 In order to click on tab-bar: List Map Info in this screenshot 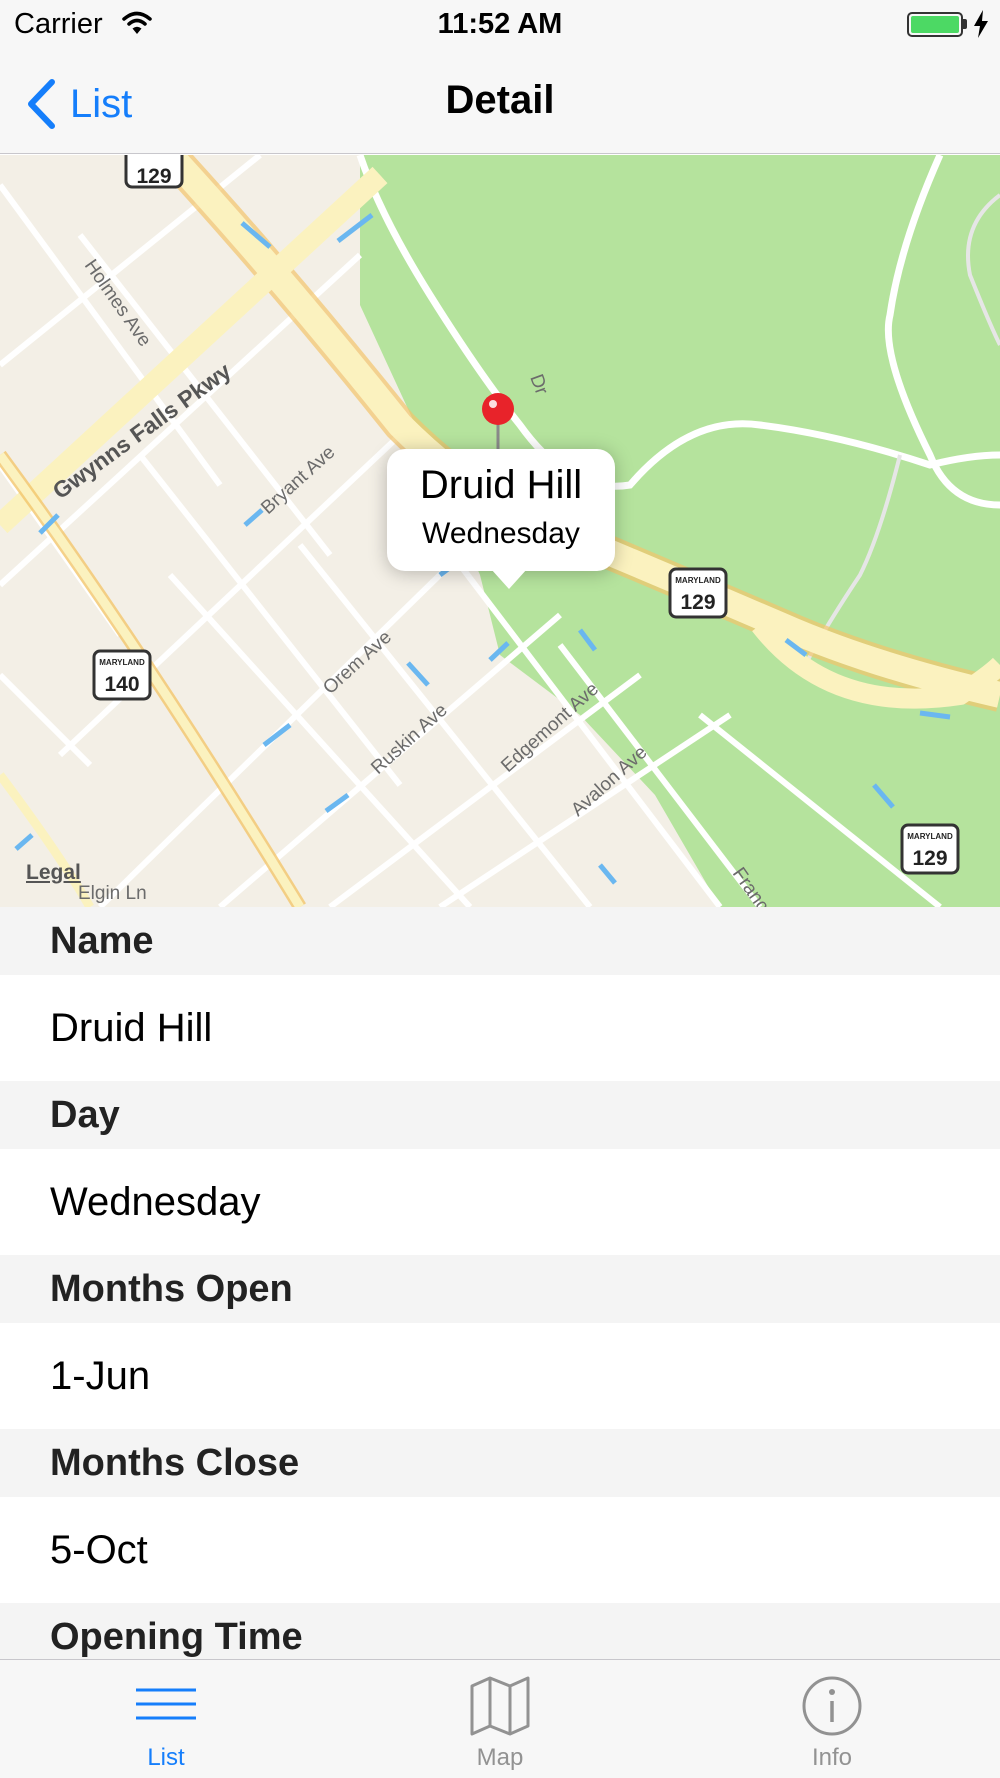, I will do `click(500, 1718)`.